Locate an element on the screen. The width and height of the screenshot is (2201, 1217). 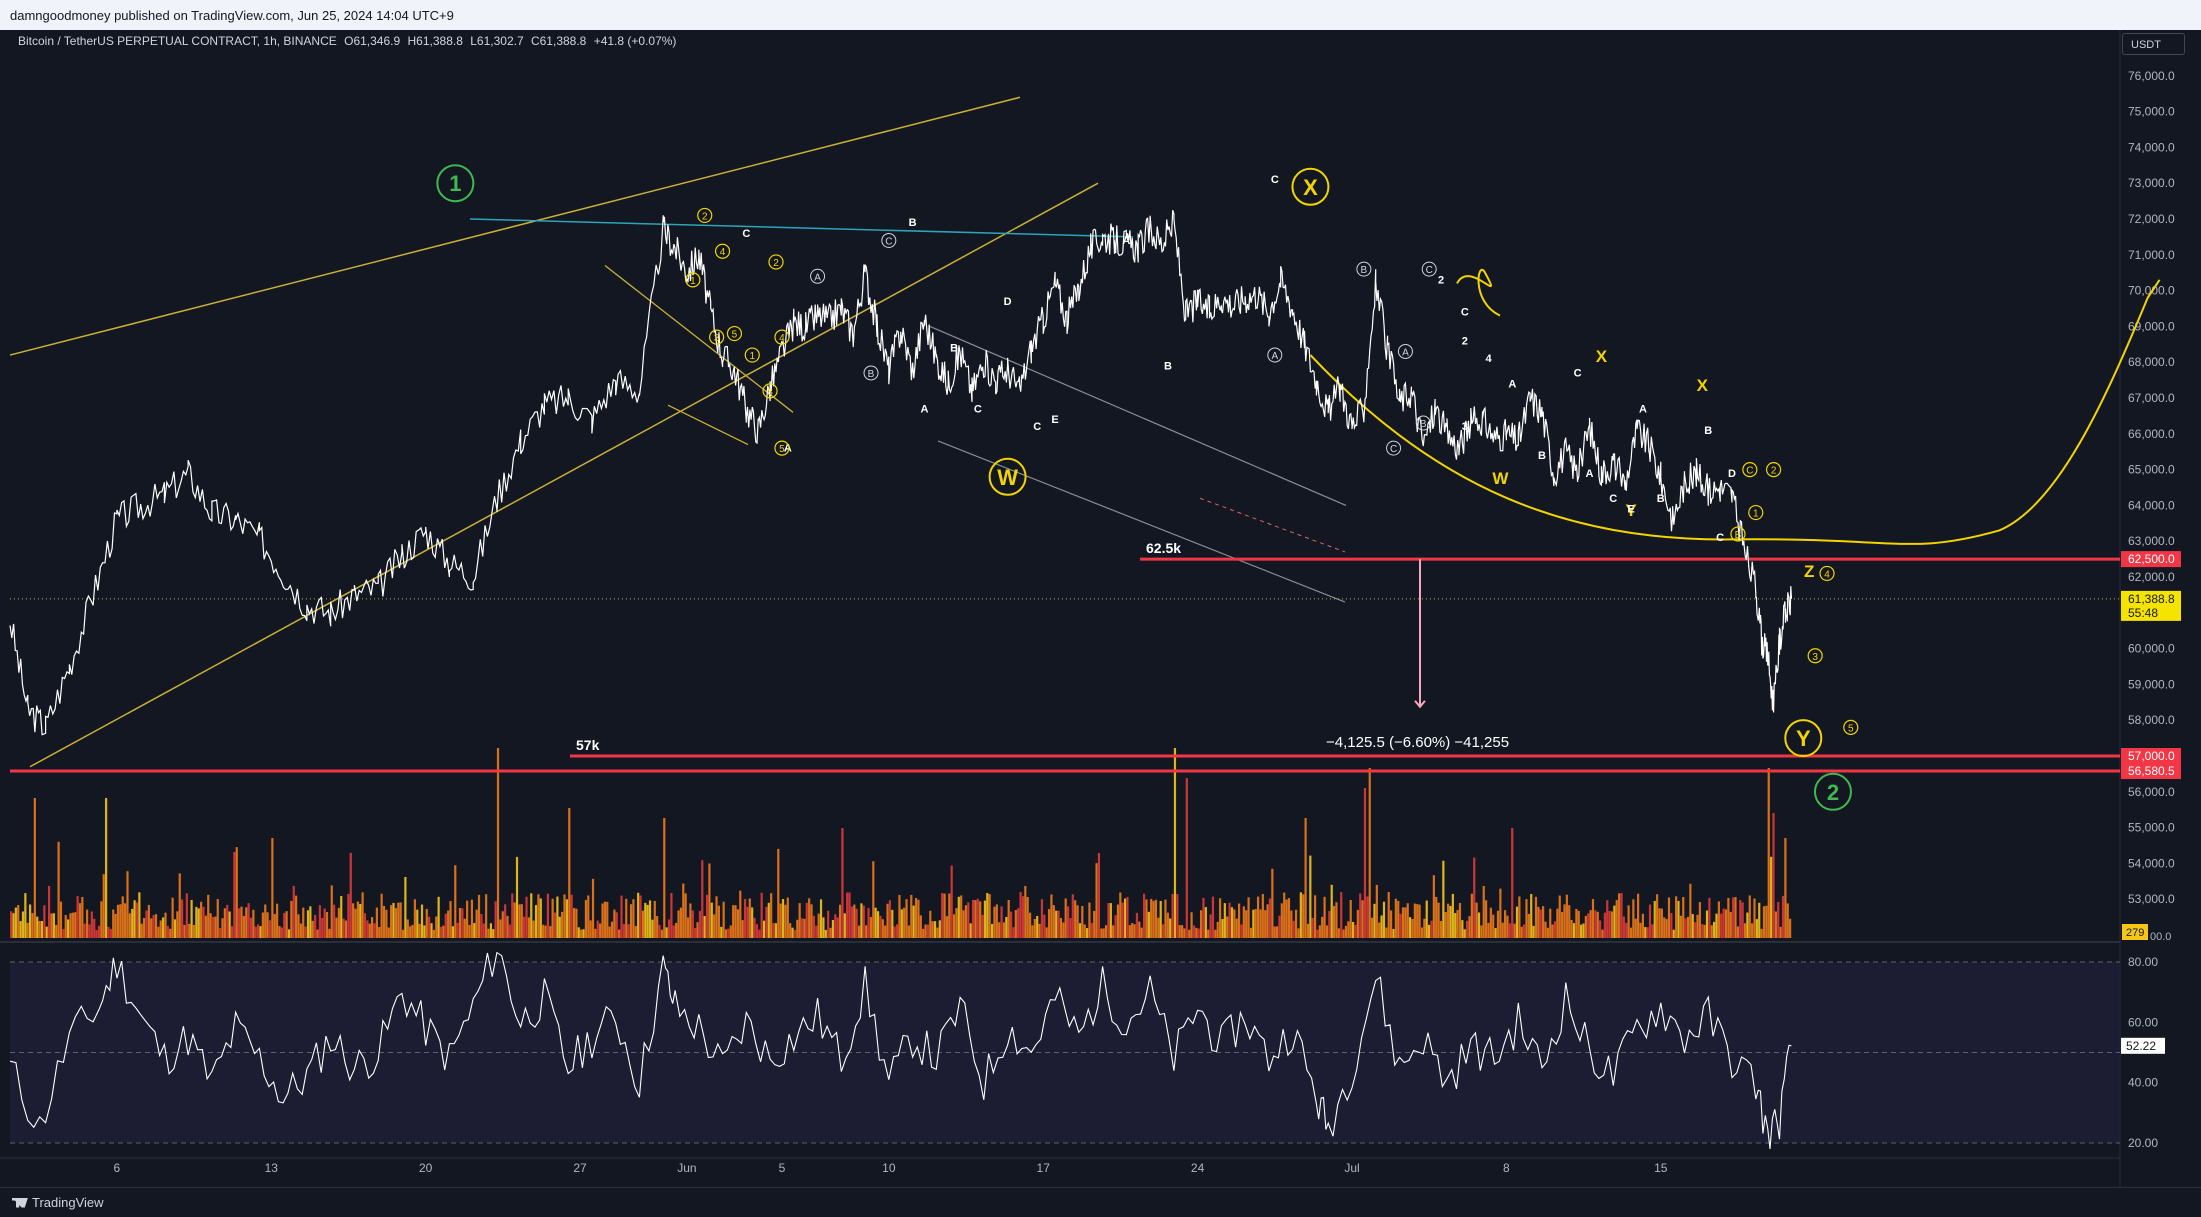
time-tick-label: Jun is located at coordinates (686, 1168).